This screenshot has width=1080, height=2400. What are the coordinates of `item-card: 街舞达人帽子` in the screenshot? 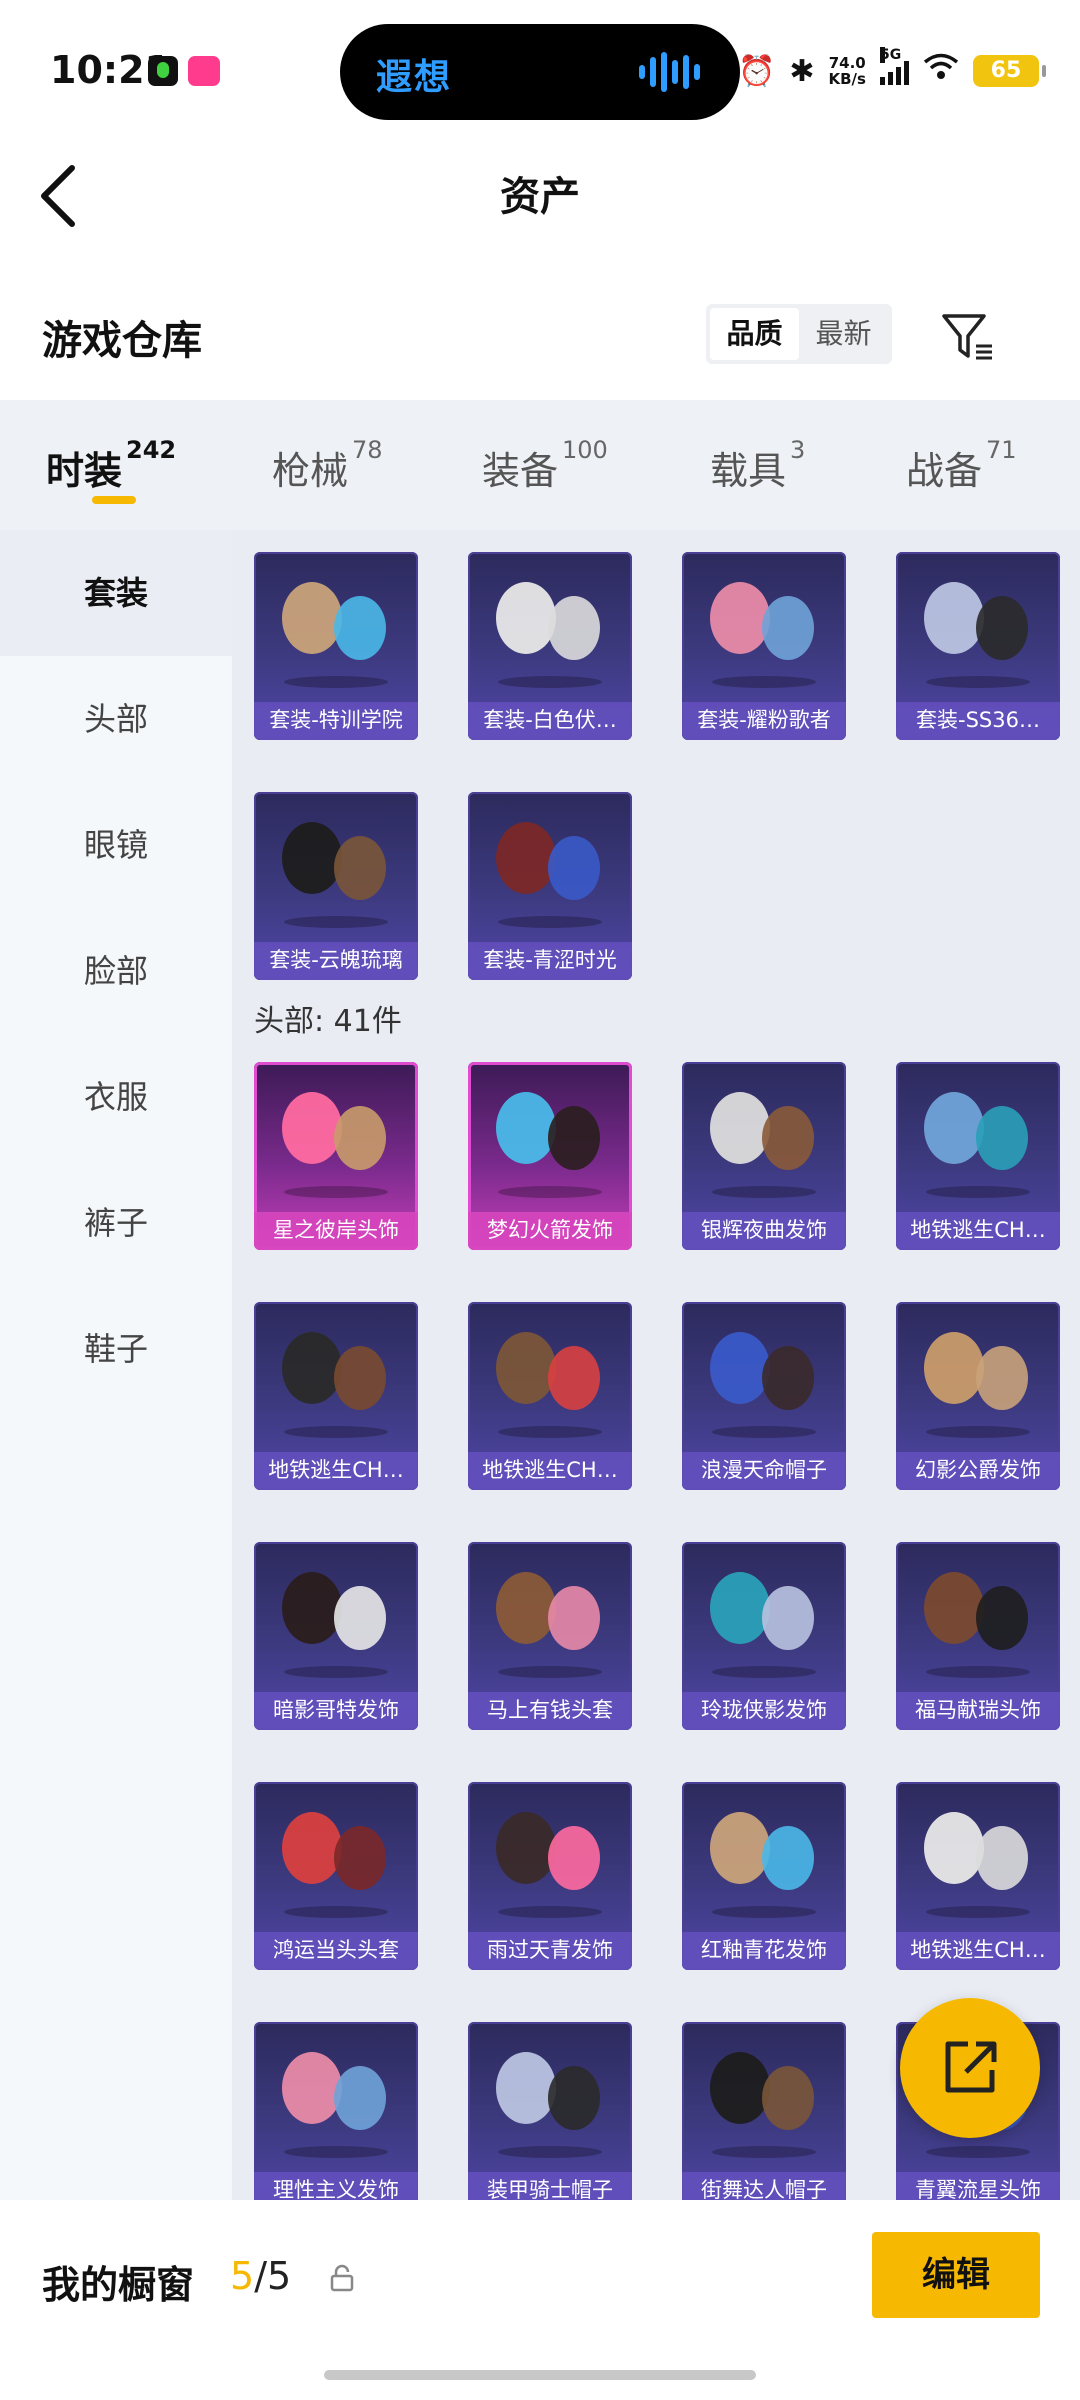 It's located at (764, 2111).